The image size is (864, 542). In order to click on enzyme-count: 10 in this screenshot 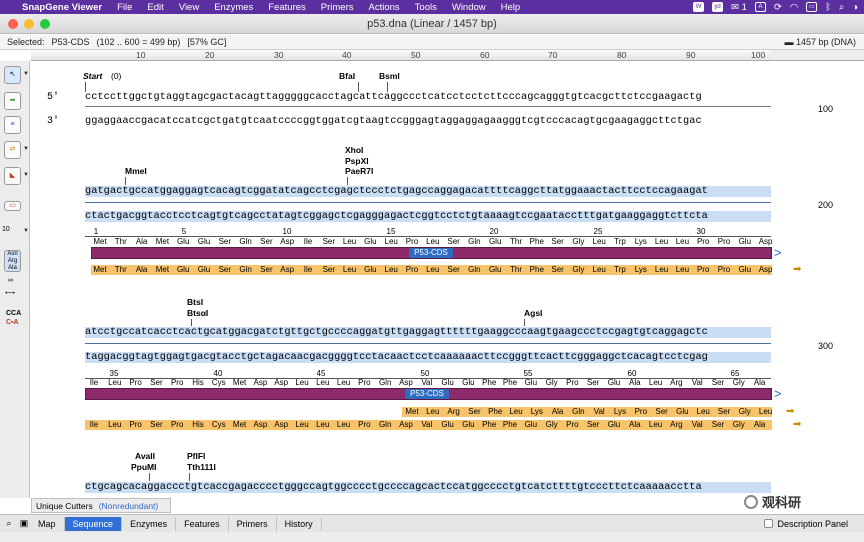, I will do `click(6, 229)`.